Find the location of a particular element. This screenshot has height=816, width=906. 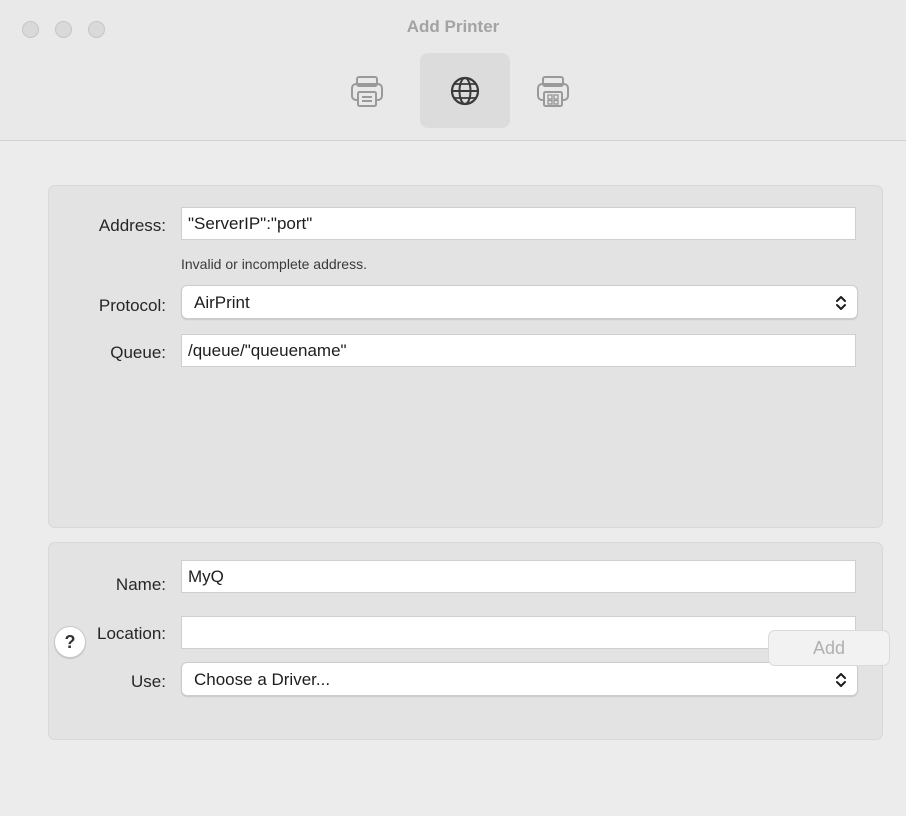

name-field: MyQ is located at coordinates (518, 576).